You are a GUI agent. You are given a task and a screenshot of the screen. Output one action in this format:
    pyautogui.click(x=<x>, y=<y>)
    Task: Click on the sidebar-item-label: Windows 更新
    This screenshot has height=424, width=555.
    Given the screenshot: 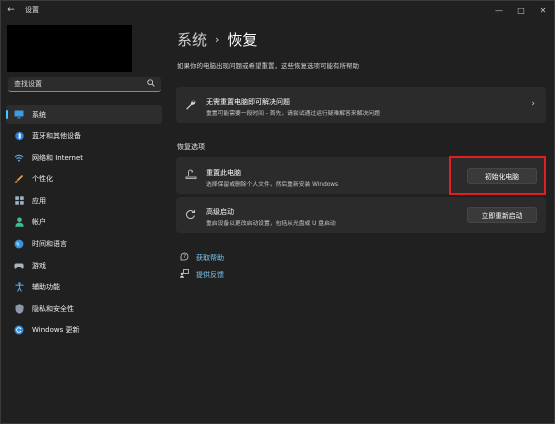 What is the action you would take?
    pyautogui.click(x=56, y=330)
    